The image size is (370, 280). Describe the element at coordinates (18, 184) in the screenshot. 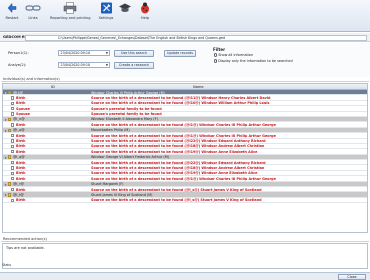

I see `cell-id: @I_r@` at that location.